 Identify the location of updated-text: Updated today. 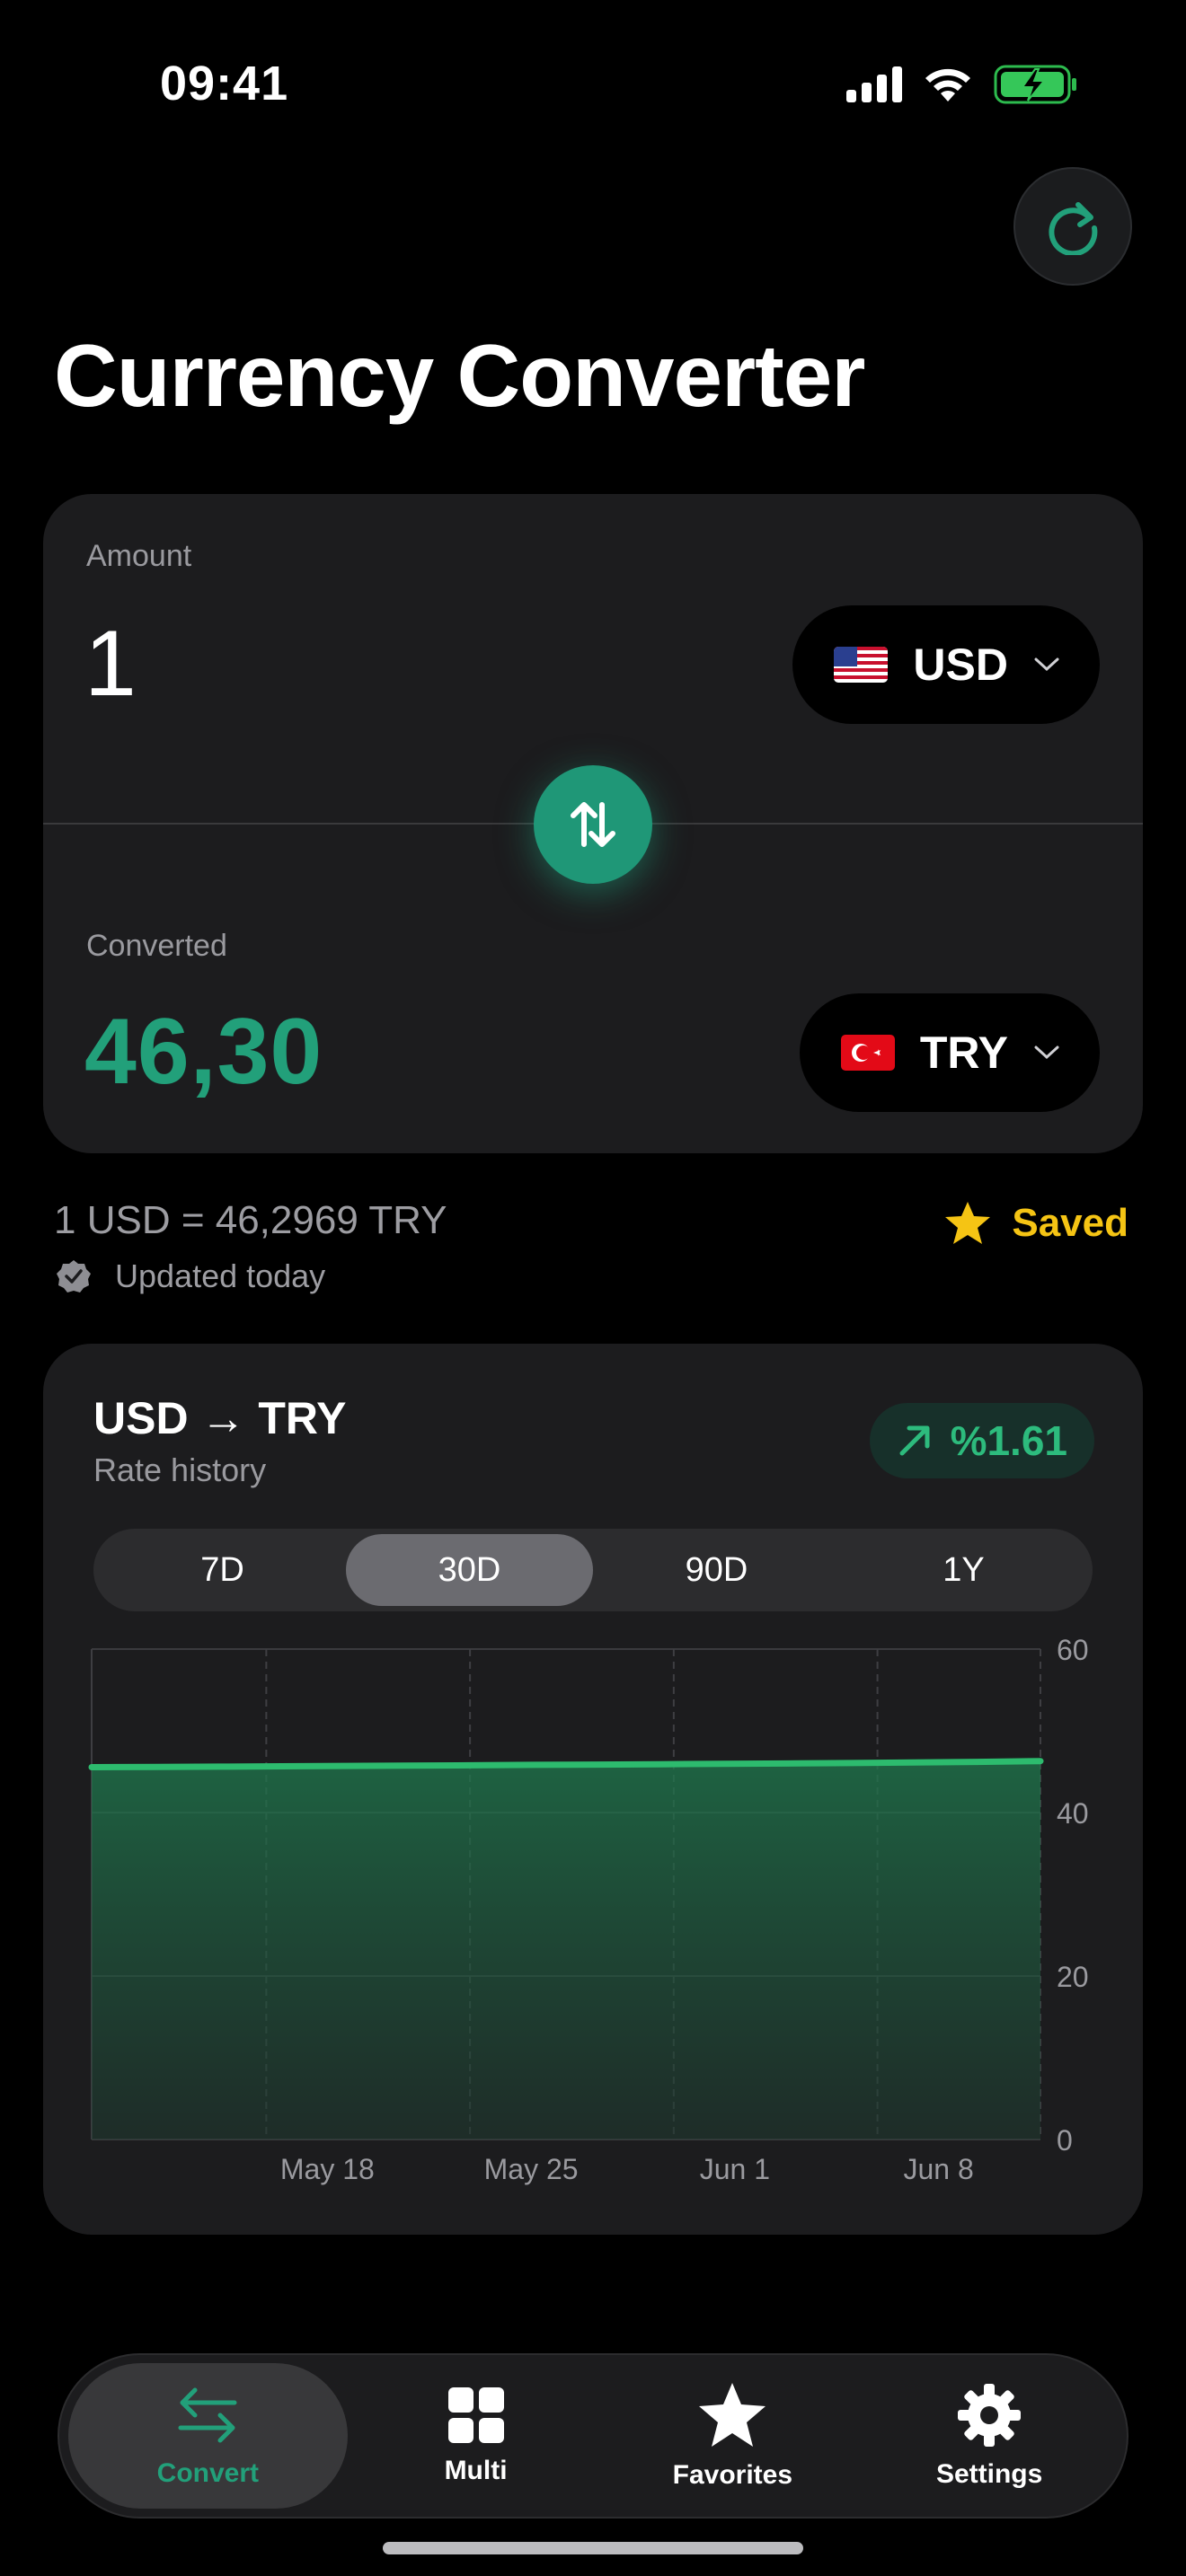
(220, 1275).